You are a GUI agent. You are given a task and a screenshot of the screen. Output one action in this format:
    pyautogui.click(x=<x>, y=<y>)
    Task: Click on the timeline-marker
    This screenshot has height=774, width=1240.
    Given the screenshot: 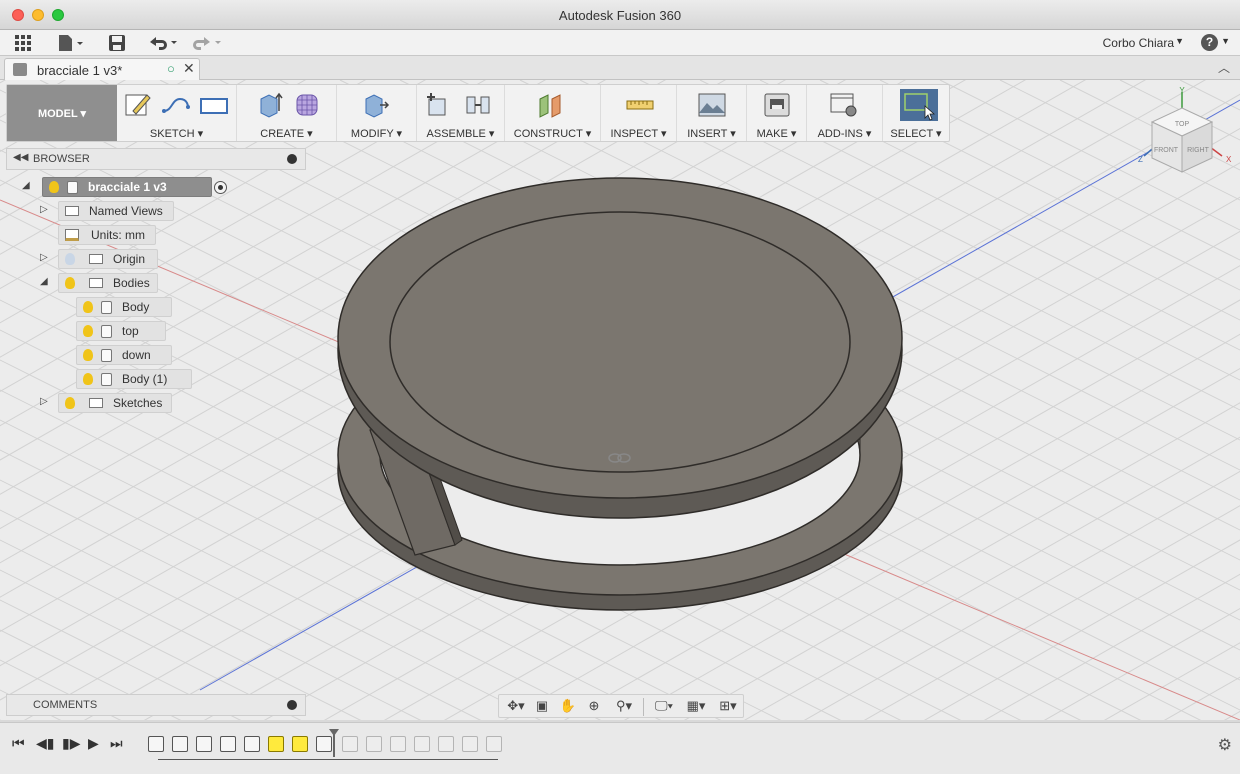 What is the action you would take?
    pyautogui.click(x=334, y=743)
    